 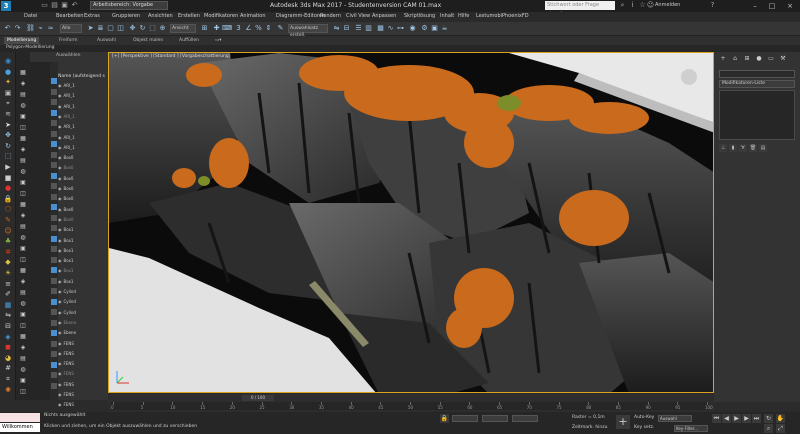 What do you see at coordinates (590, 427) in the screenshot?
I see `time-tag-button: Zeitmark. hinzu` at bounding box center [590, 427].